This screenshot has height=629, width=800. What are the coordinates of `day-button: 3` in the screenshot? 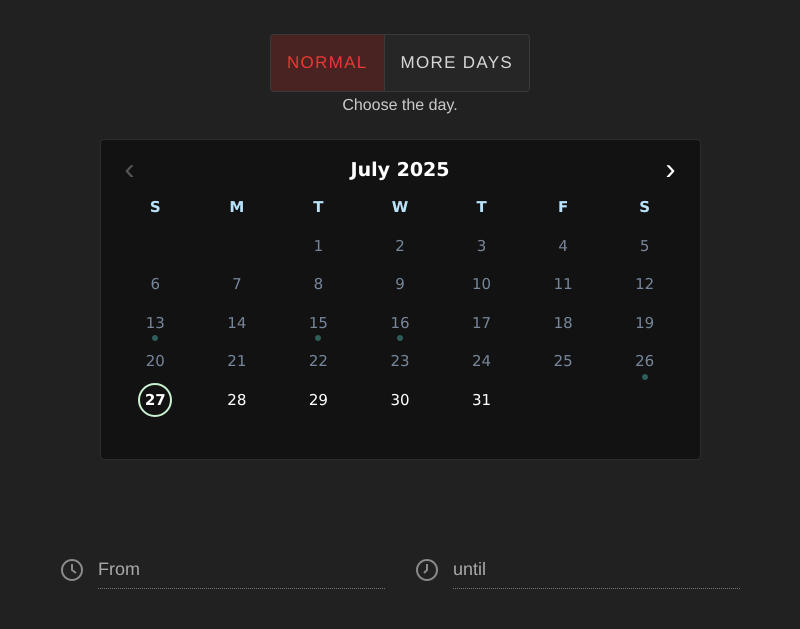 It's located at (481, 245).